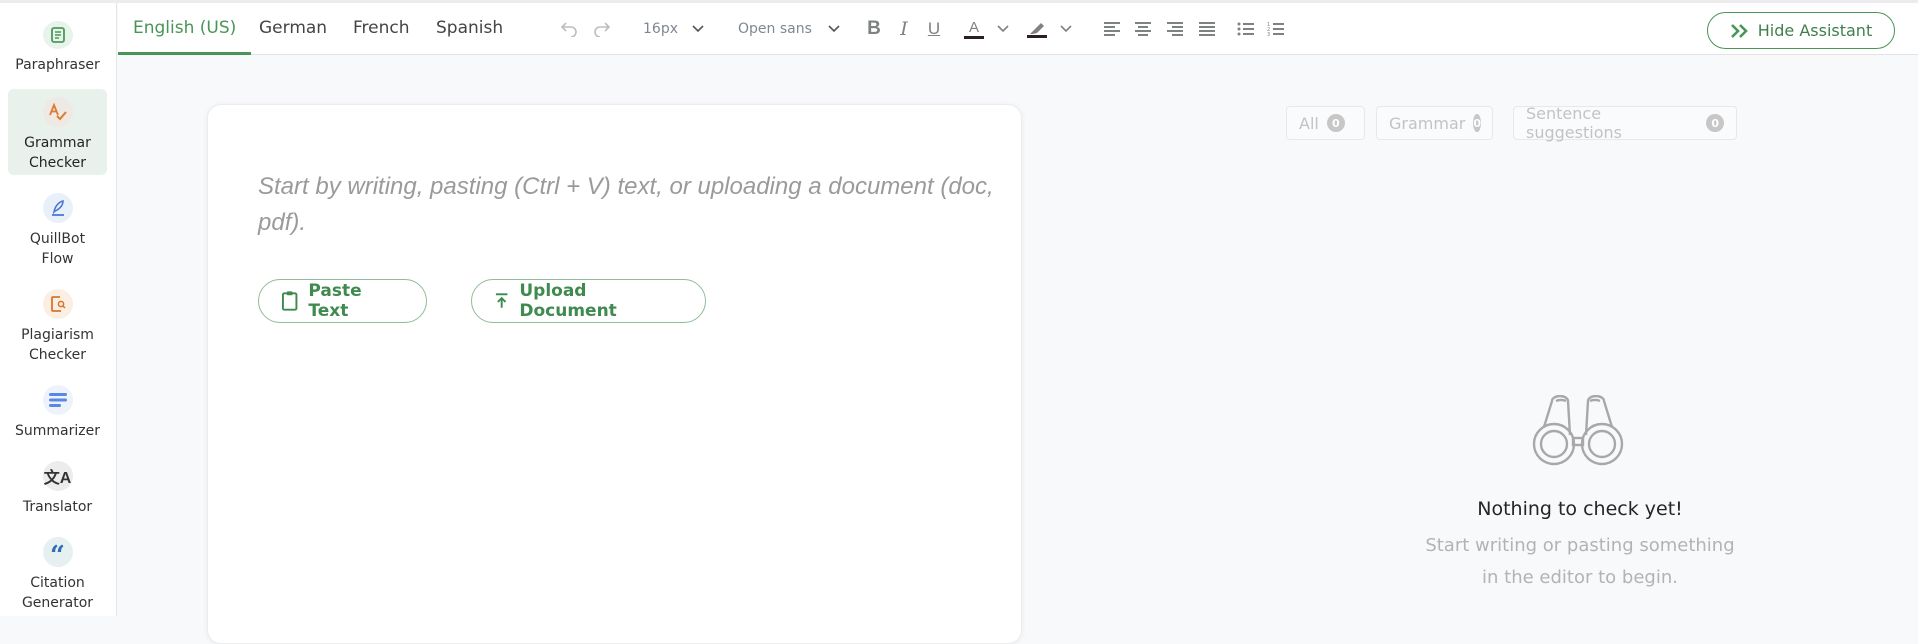  I want to click on highlighter-icon, so click(1037, 28).